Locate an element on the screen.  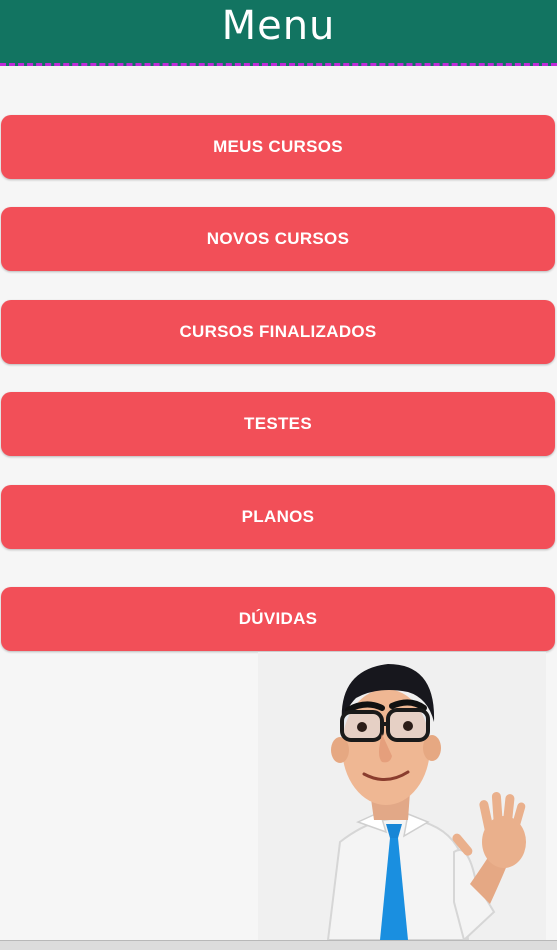
duvidas-button: DÚVIDAS is located at coordinates (278, 619).